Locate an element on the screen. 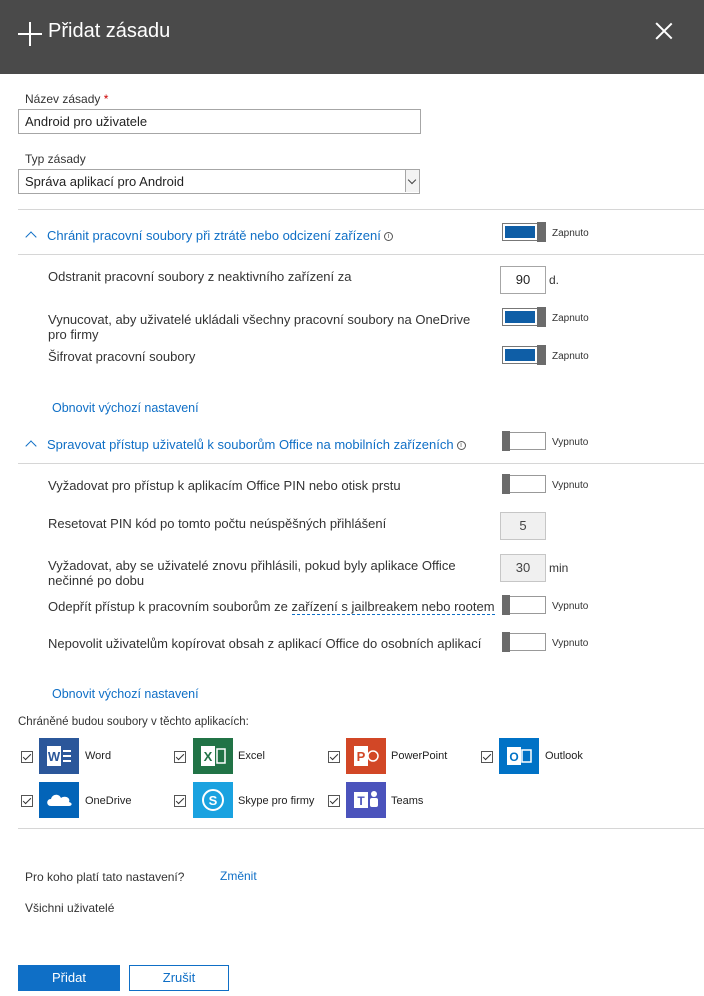 This screenshot has height=996, width=704. assignment-value: Všichni uživatelé is located at coordinates (70, 908).